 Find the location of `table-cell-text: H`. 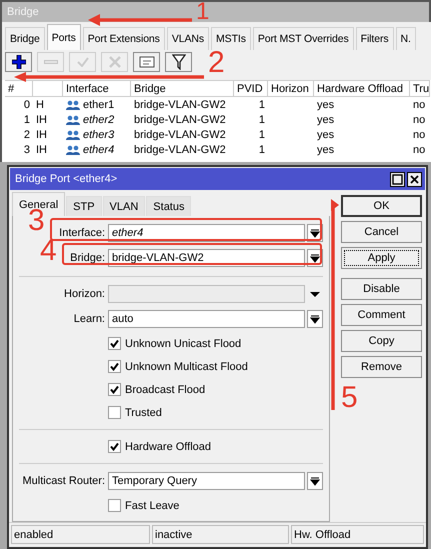

table-cell-text: H is located at coordinates (40, 105).